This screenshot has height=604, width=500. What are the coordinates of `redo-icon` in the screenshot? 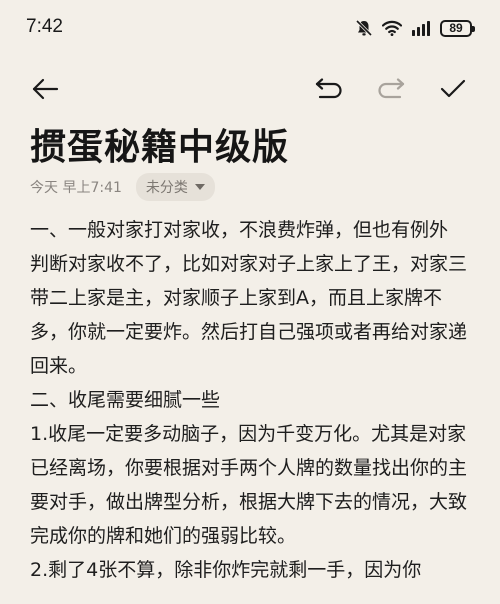 It's located at (391, 89).